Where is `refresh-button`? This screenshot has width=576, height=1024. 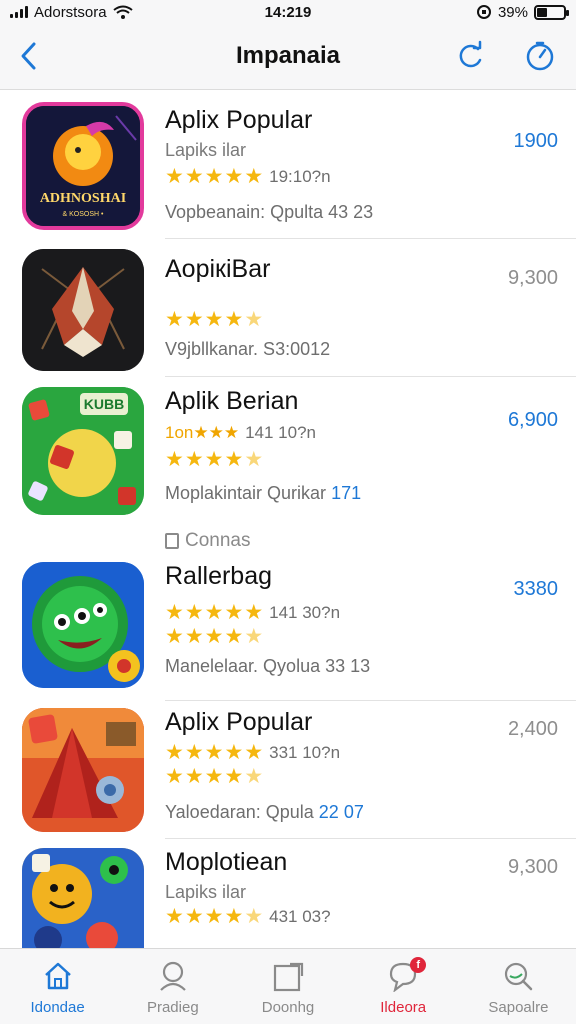
refresh-button is located at coordinates (470, 56).